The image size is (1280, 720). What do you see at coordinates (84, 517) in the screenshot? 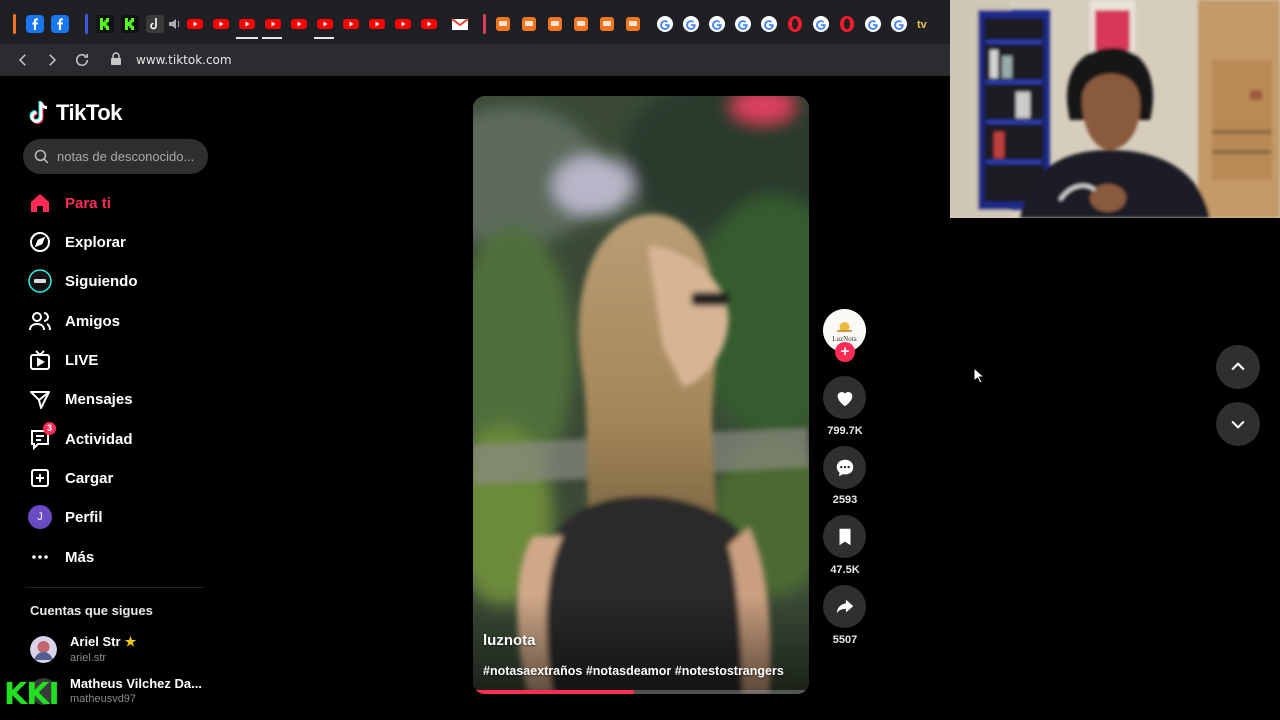
I see `sidebar-item-label: Perfil` at bounding box center [84, 517].